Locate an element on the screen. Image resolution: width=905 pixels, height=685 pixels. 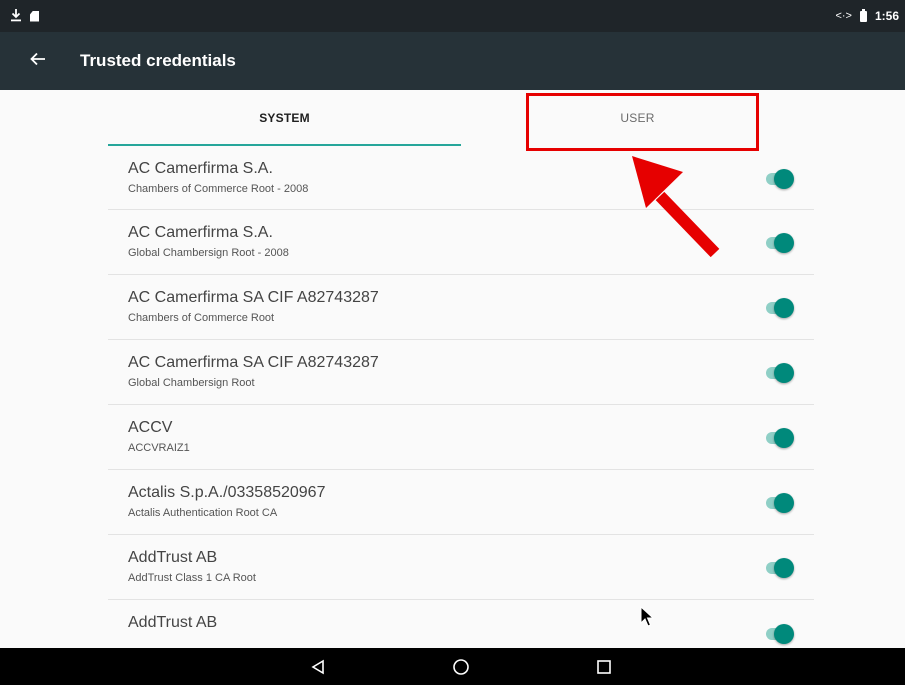
nav-home-button is located at coordinates (461, 666).